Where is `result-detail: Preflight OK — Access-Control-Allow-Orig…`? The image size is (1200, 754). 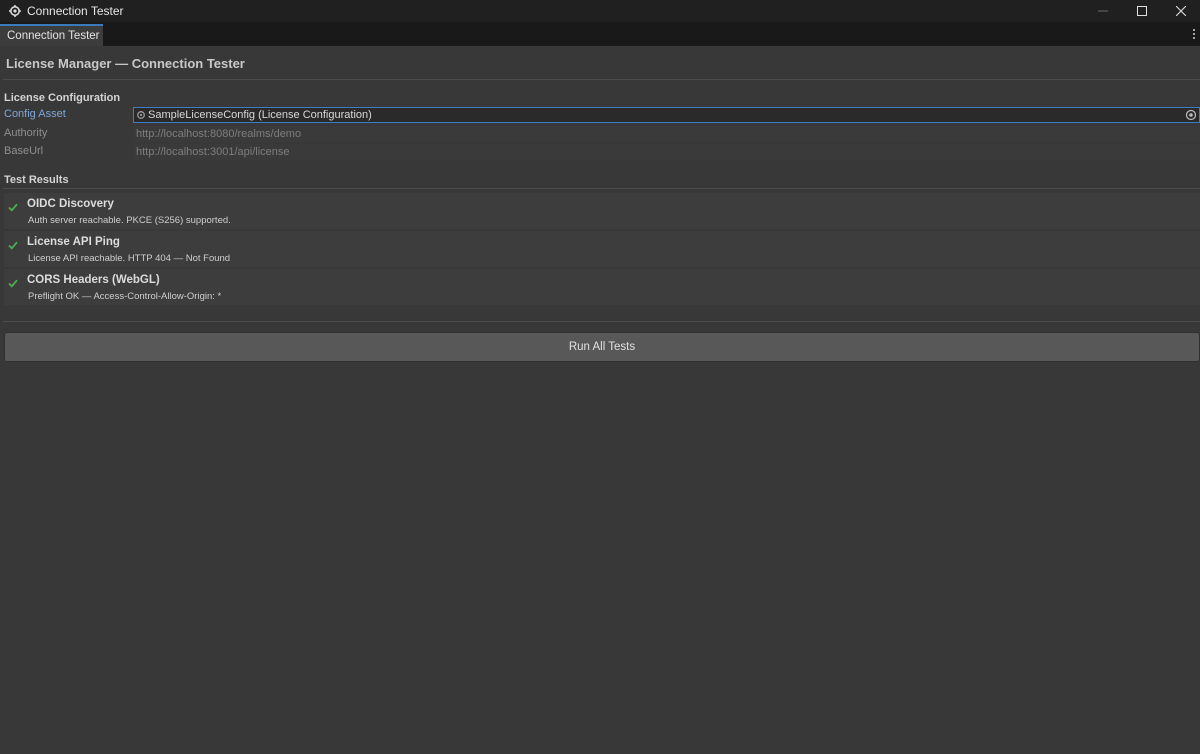
result-detail: Preflight OK — Access-Control-Allow-Orig… is located at coordinates (125, 296).